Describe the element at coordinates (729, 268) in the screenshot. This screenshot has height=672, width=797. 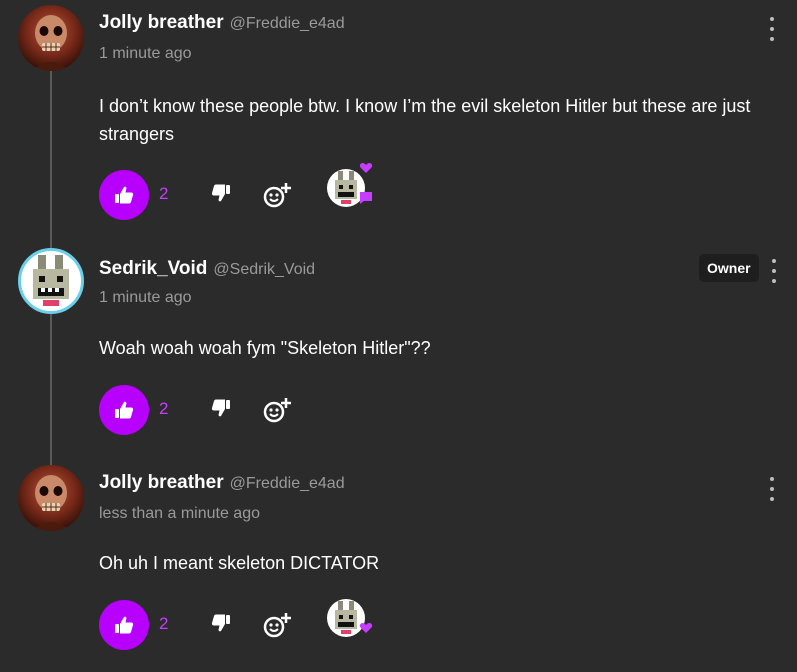
I see `owner-badge: Owner` at that location.